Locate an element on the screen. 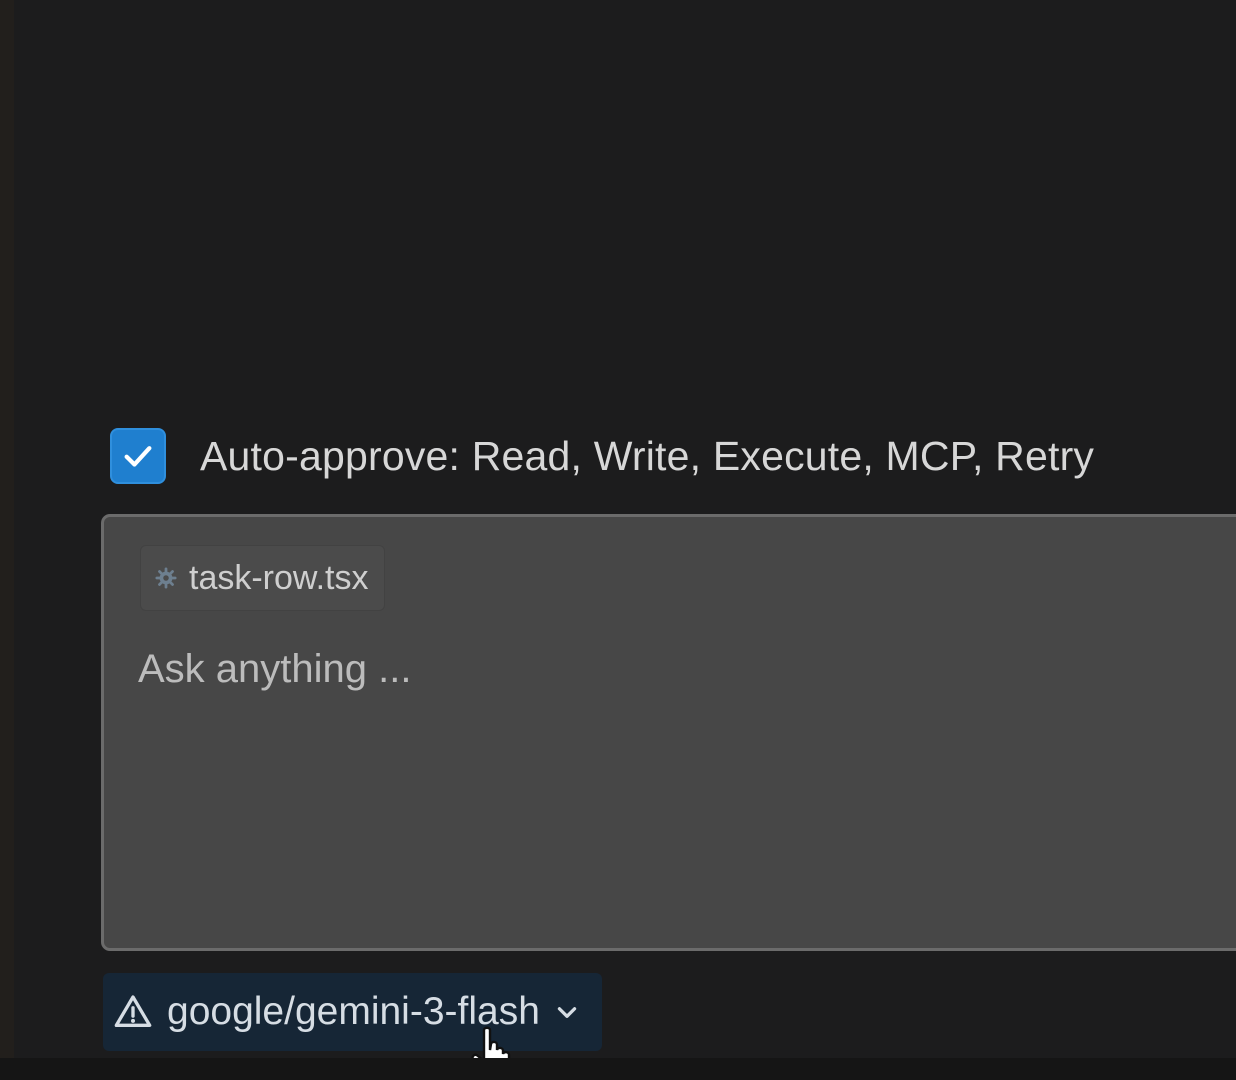 Image resolution: width=1236 pixels, height=1080 pixels. panel-bottom-edge is located at coordinates (618, 1069).